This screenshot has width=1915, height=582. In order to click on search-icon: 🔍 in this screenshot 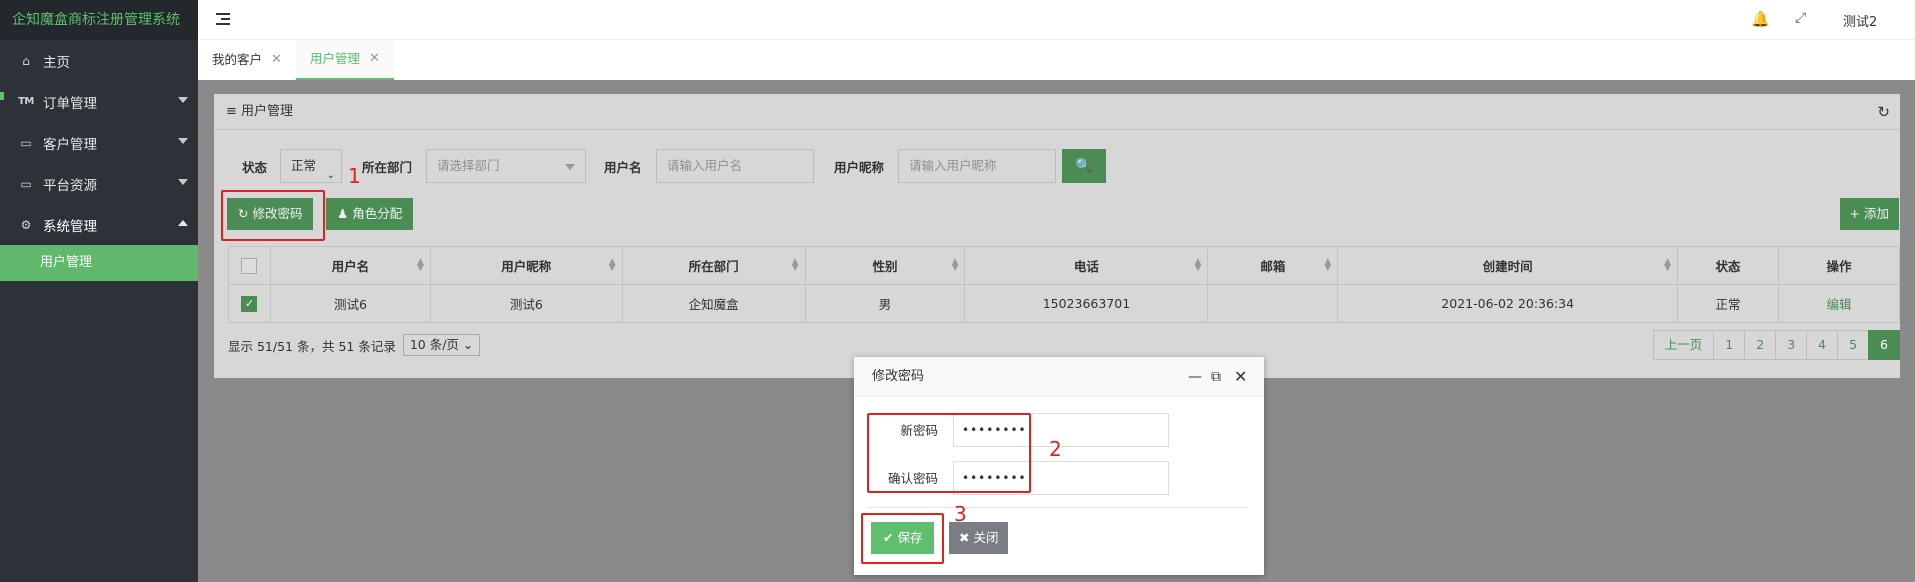, I will do `click(1084, 166)`.